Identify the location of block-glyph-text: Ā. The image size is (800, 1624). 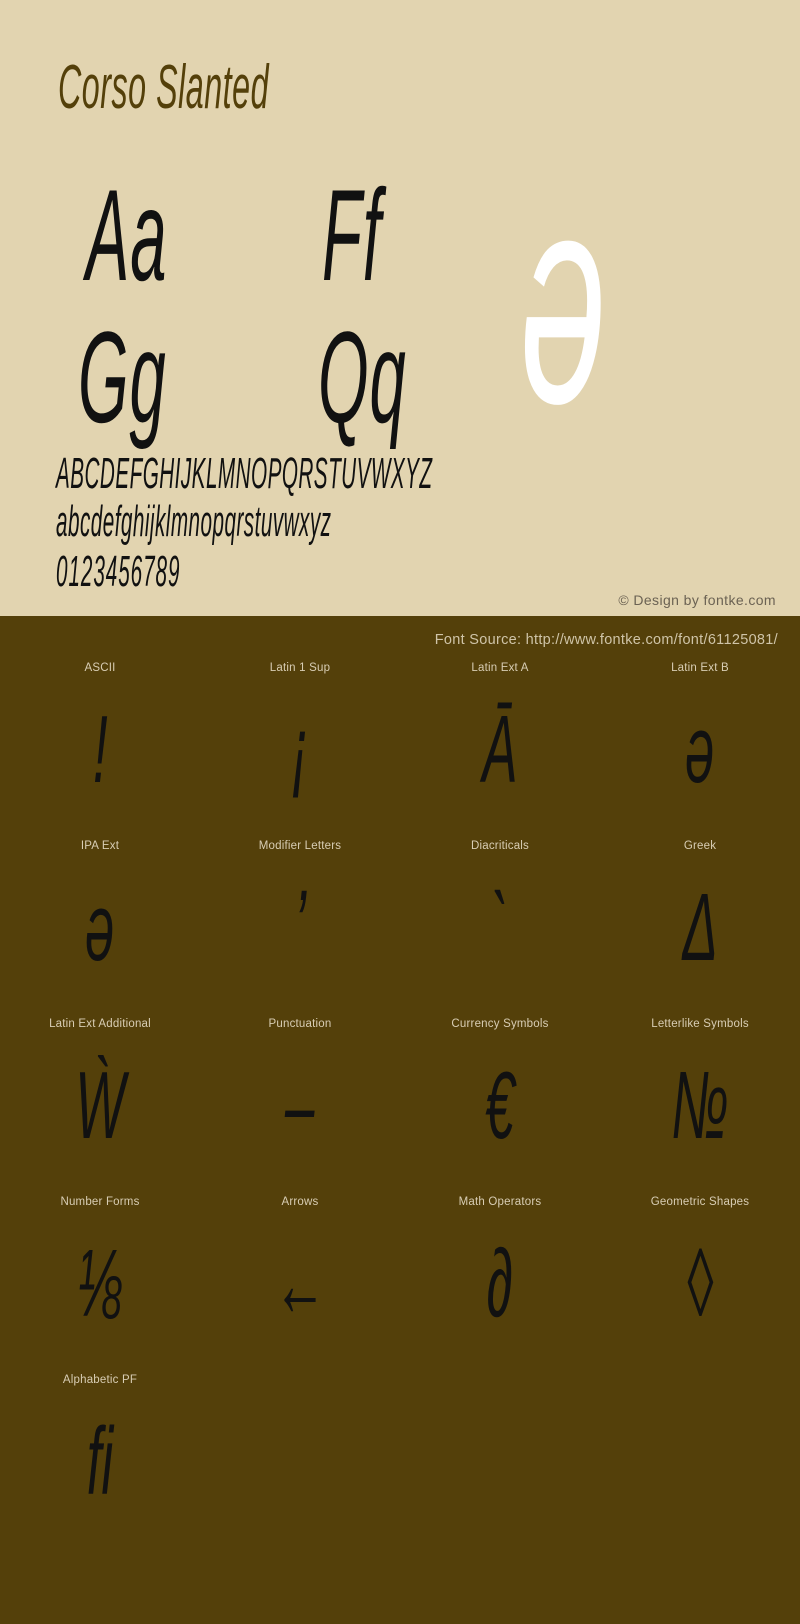
(500, 749).